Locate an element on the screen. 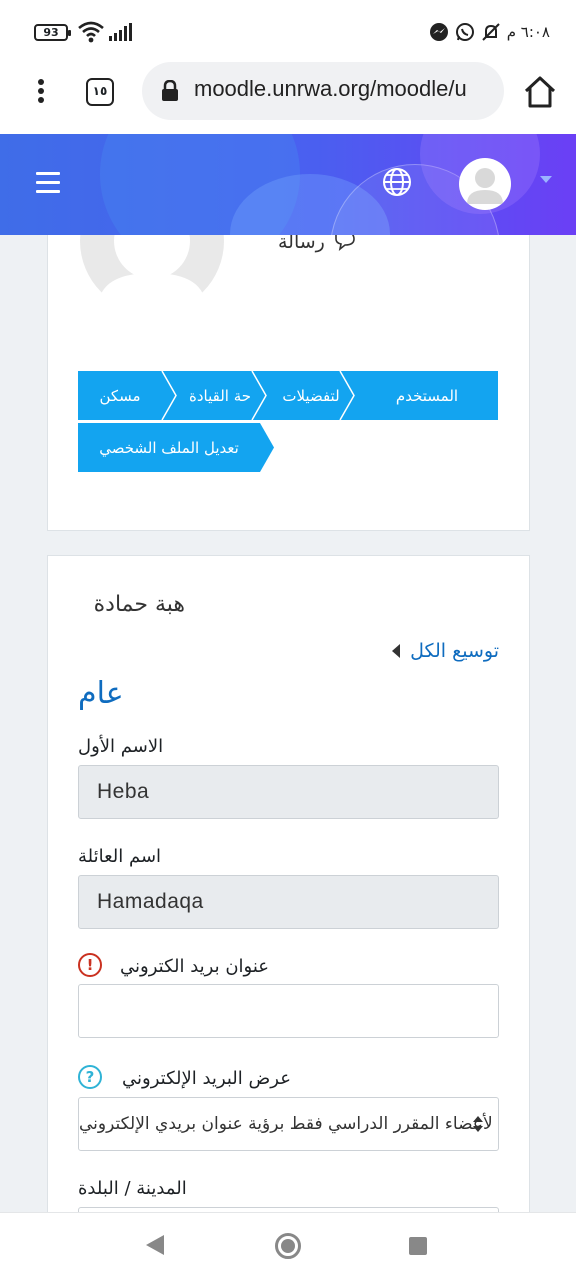 This screenshot has width=576, height=1280. battery-icon: 93 is located at coordinates (52, 32).